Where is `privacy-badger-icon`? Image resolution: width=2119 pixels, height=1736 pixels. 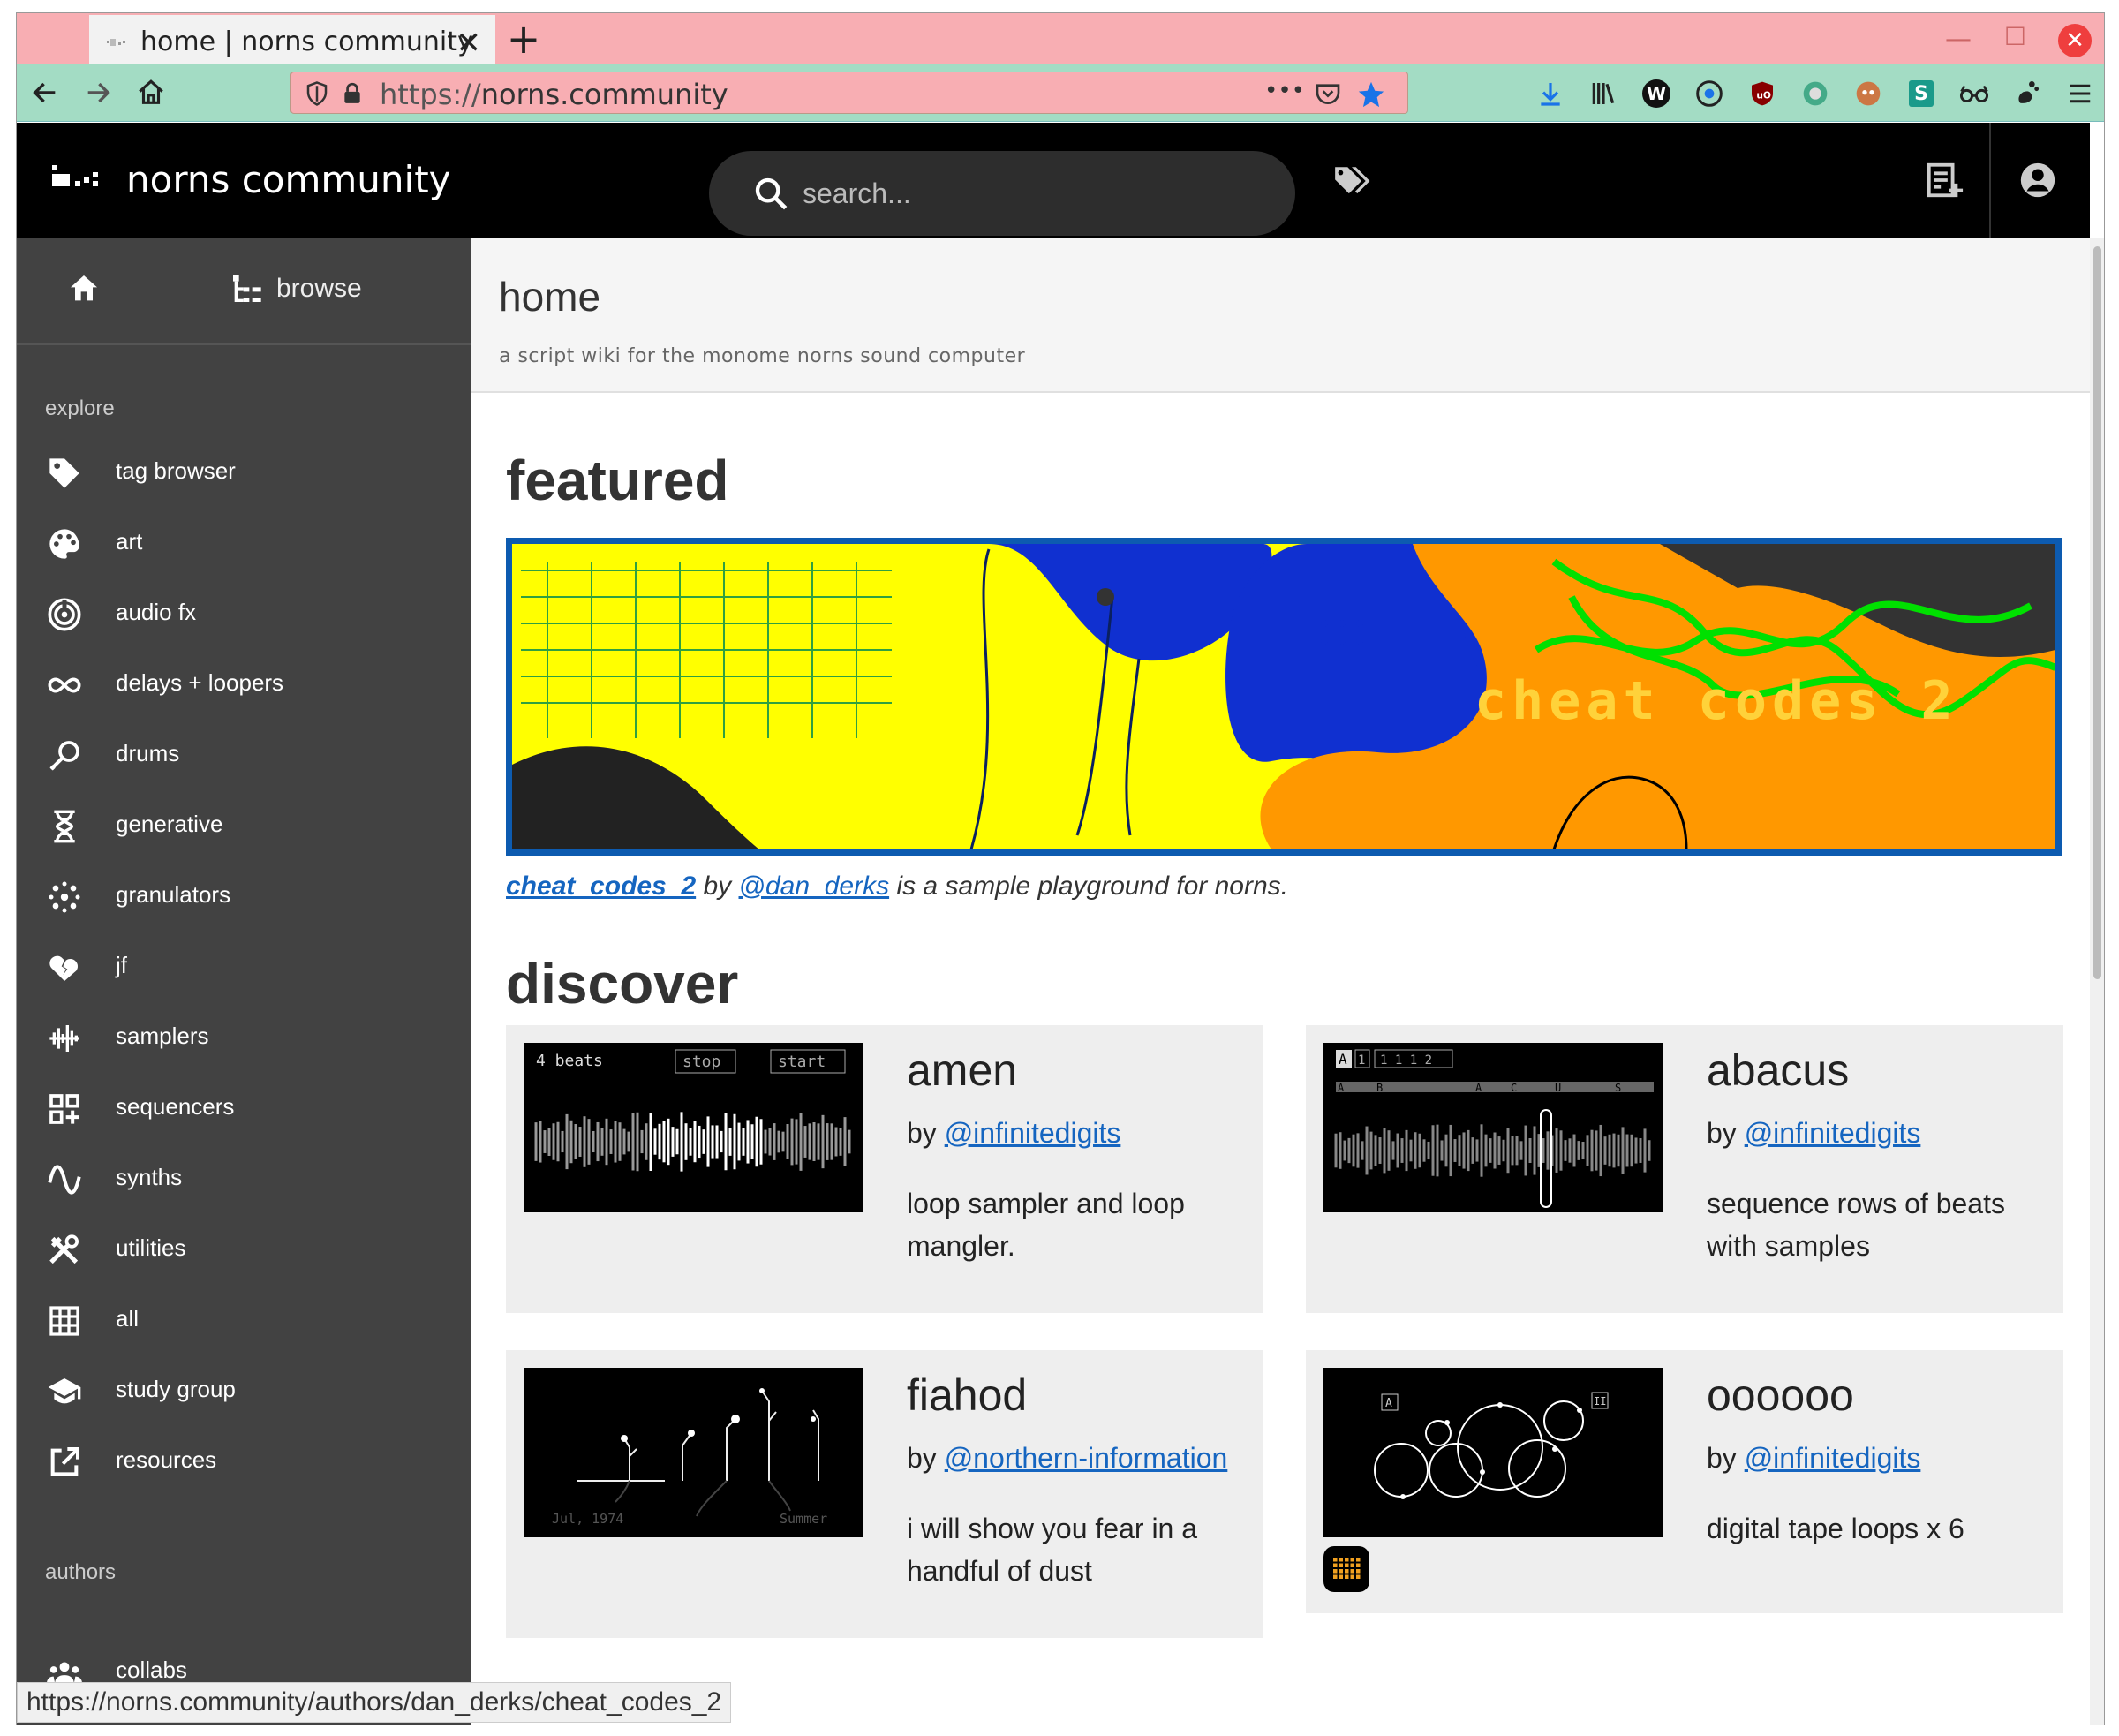
privacy-badger-icon is located at coordinates (1815, 94).